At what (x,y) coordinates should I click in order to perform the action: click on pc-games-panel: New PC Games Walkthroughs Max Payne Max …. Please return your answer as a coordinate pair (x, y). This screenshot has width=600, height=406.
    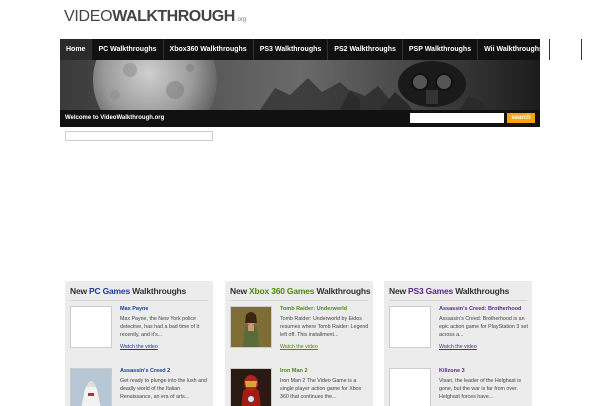
    Looking at the image, I should click on (139, 343).